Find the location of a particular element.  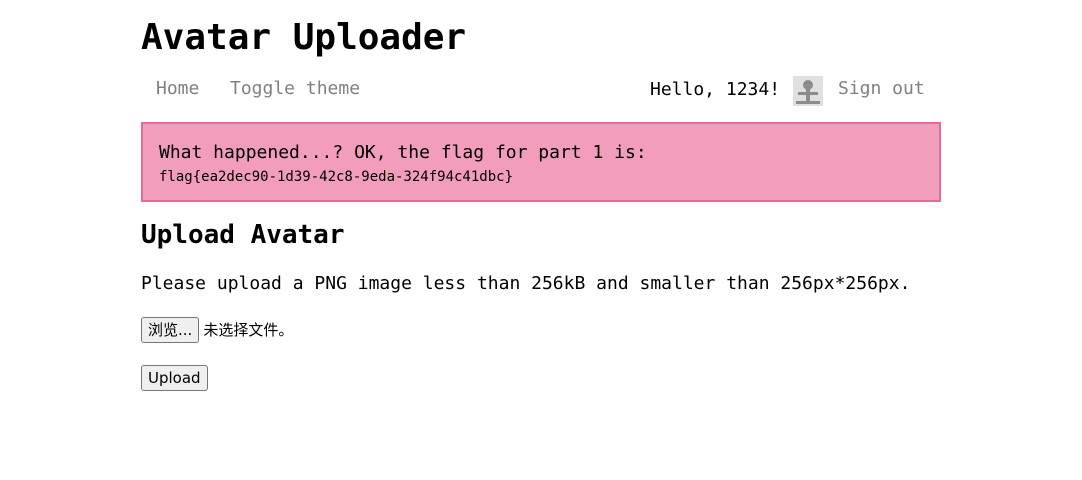

upload-form-actions: Upload is located at coordinates (174, 378).